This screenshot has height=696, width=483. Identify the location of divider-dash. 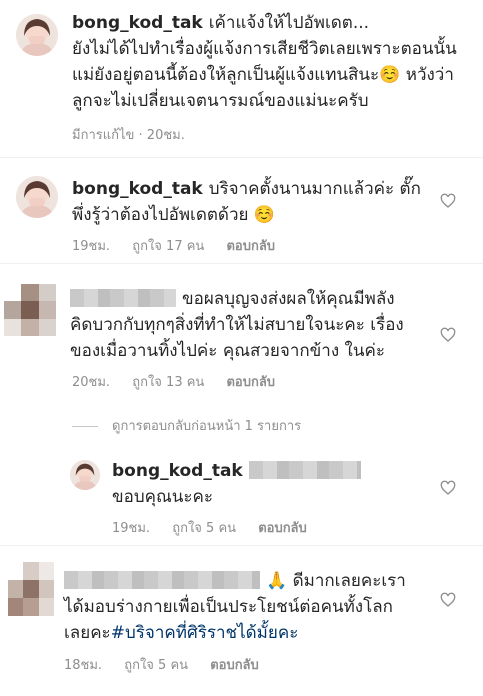
(85, 426).